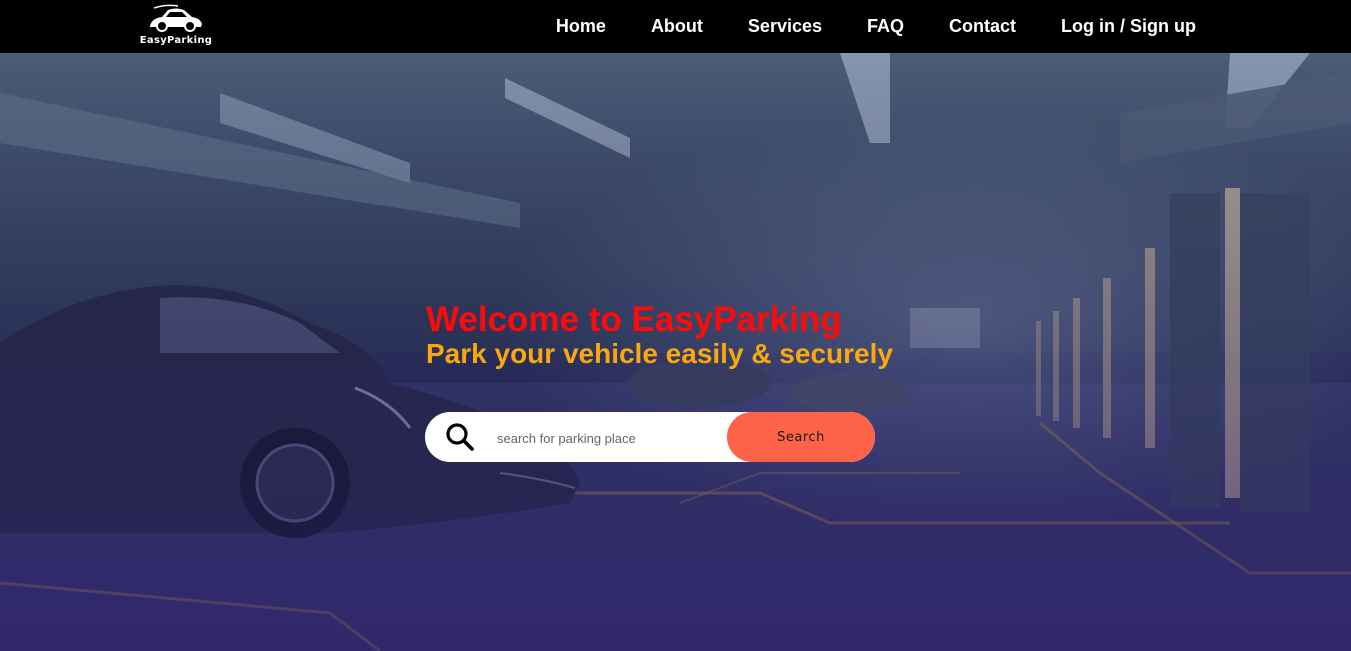 The image size is (1351, 651). What do you see at coordinates (785, 26) in the screenshot?
I see `nav-services-link: Services` at bounding box center [785, 26].